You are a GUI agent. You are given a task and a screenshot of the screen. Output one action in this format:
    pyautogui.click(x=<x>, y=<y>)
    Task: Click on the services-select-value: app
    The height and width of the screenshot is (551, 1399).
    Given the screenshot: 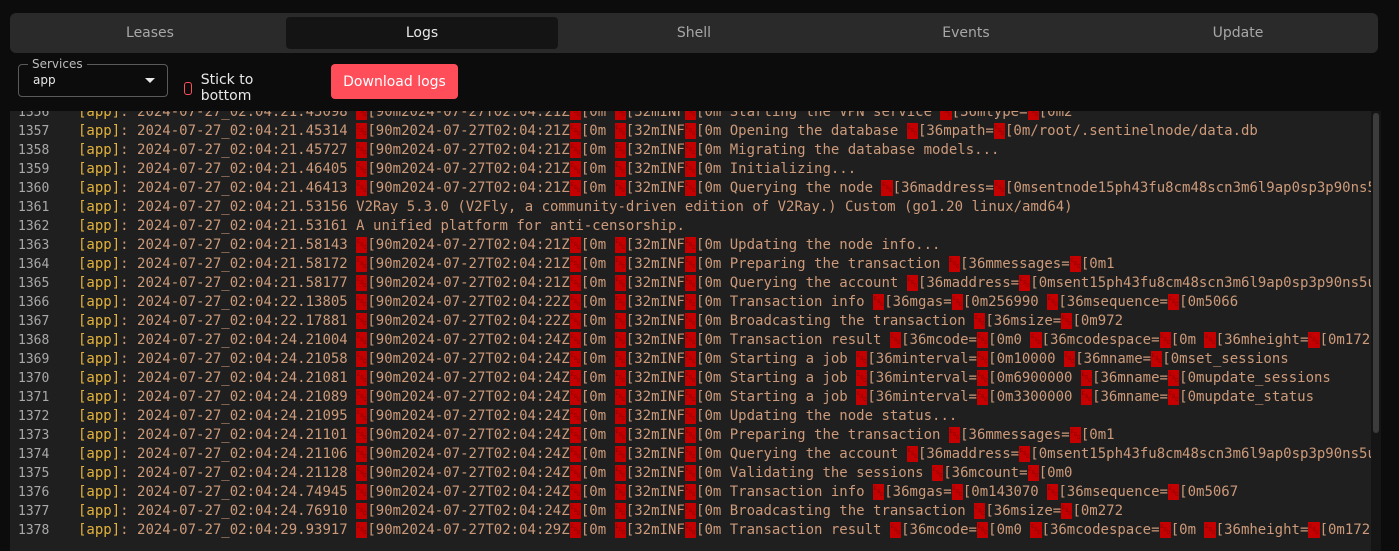 What is the action you would take?
    pyautogui.click(x=44, y=80)
    